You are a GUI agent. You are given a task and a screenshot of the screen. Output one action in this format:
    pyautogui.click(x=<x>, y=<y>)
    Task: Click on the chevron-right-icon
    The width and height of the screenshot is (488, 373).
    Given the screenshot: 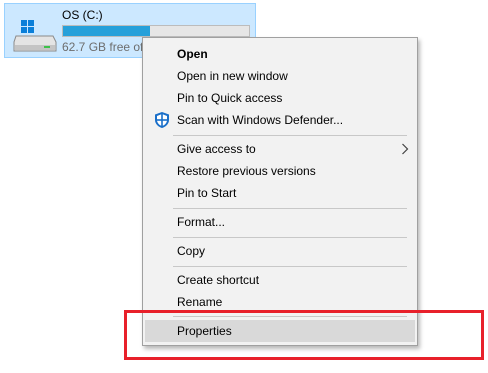 What is the action you would take?
    pyautogui.click(x=405, y=149)
    